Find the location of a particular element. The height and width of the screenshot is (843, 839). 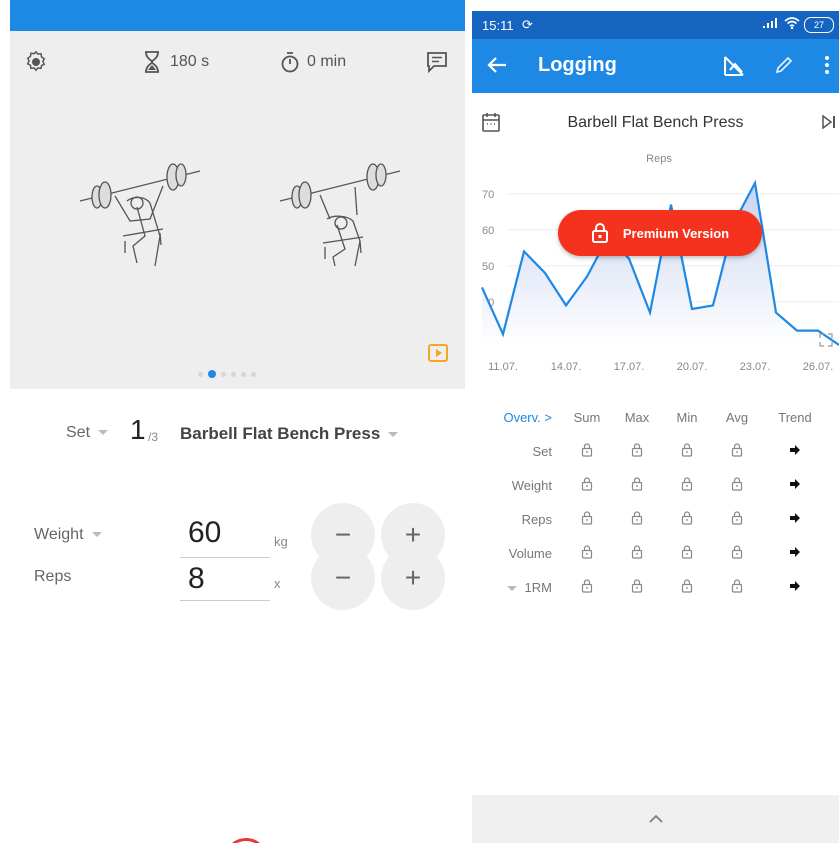

overview-link: Overv. > is located at coordinates (517, 417).